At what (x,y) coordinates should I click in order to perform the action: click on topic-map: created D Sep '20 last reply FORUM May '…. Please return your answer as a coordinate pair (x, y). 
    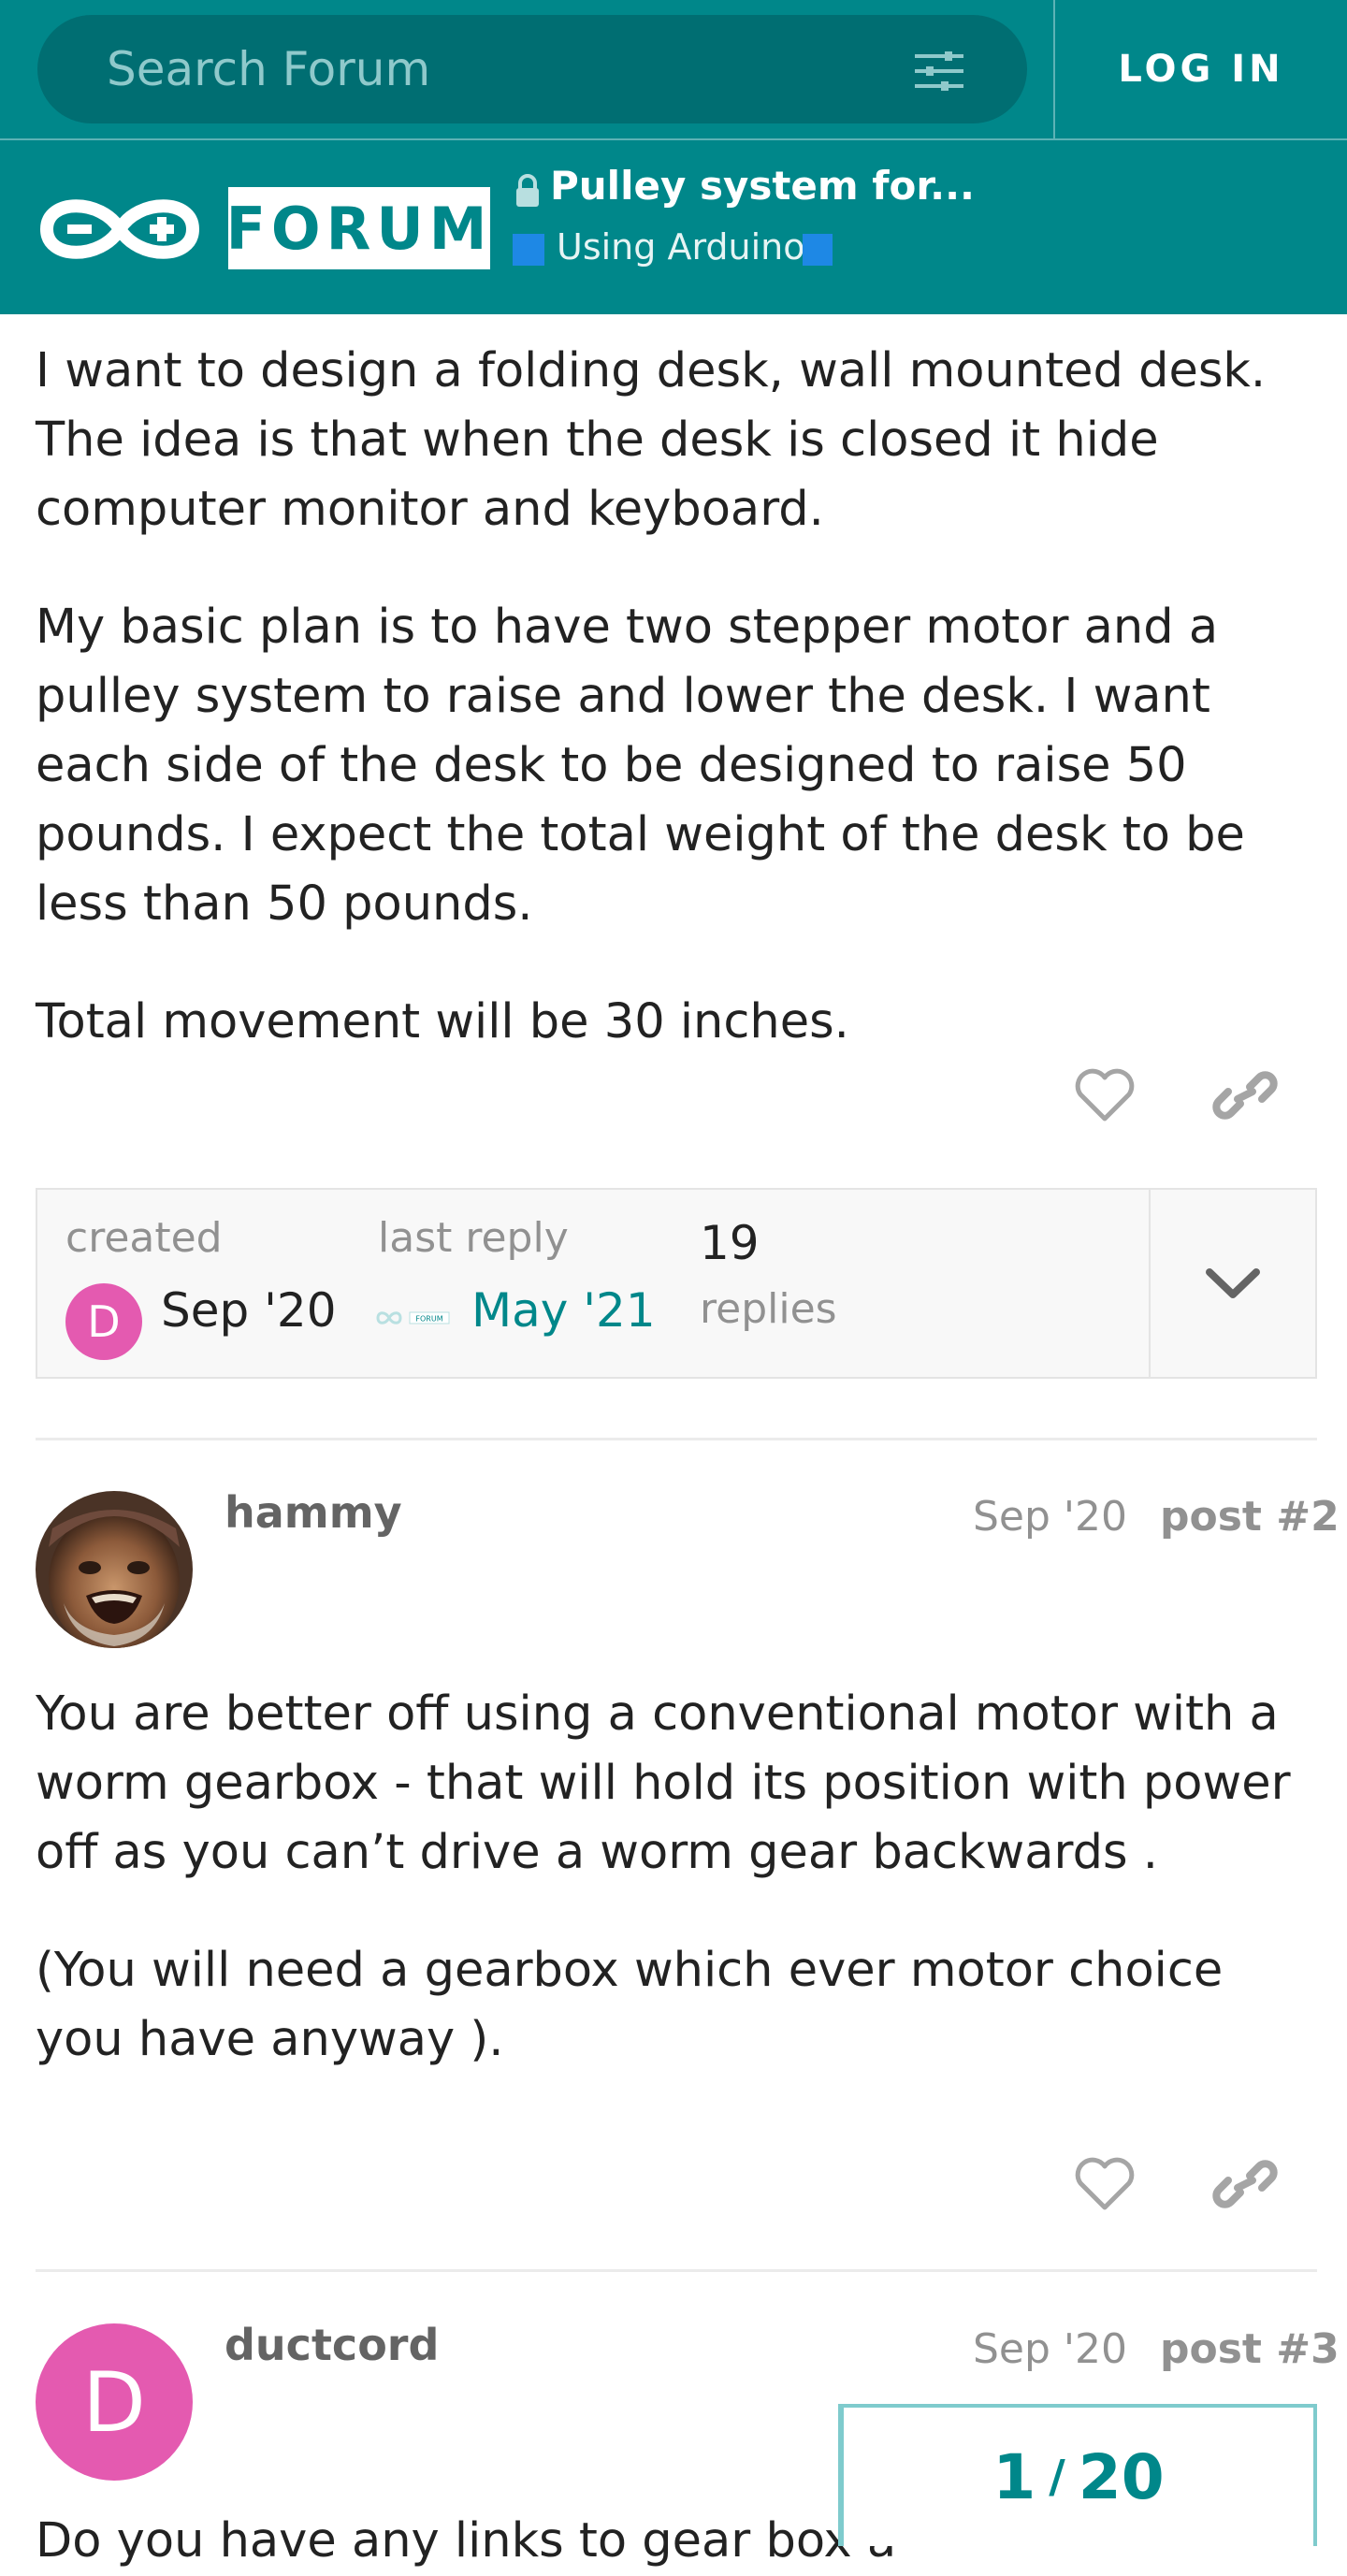
    Looking at the image, I should click on (677, 1283).